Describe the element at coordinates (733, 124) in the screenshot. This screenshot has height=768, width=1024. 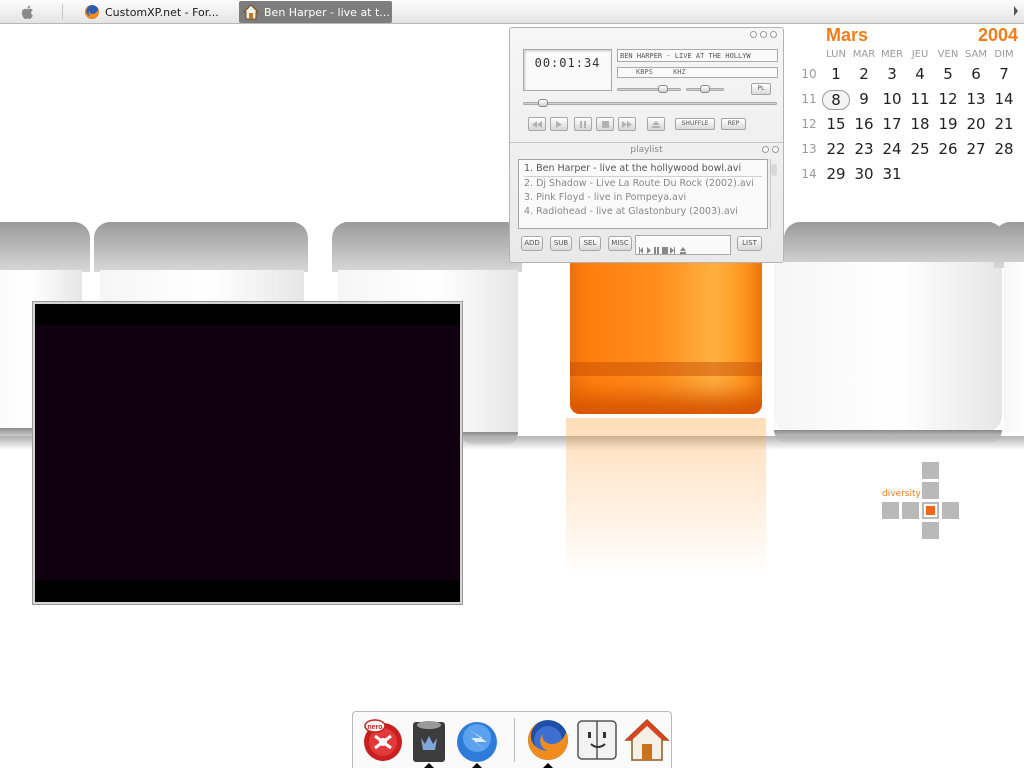
I see `repeat-button: REP` at that location.